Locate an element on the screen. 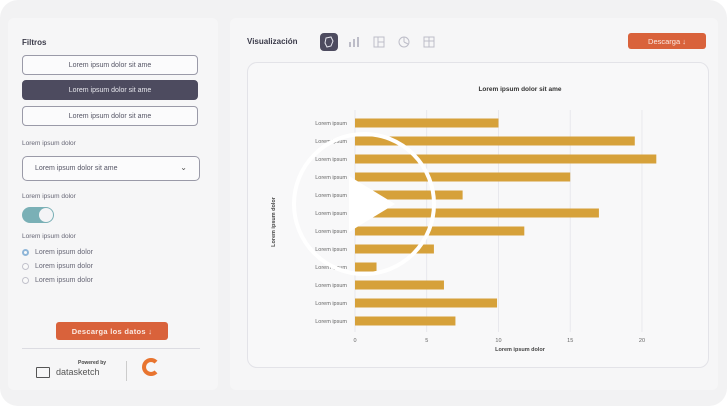 This screenshot has width=727, height=406. x-tick-label: 20 is located at coordinates (642, 341).